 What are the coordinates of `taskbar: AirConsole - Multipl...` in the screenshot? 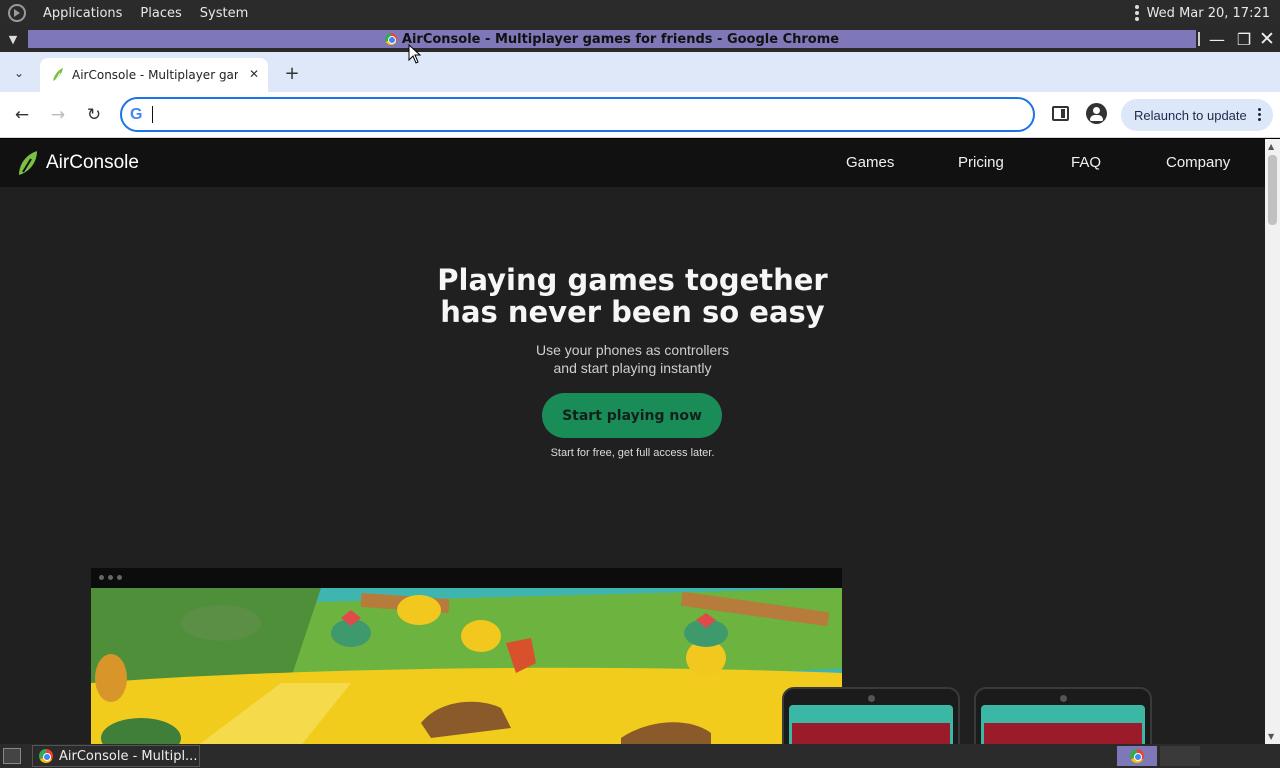 It's located at (640, 756).